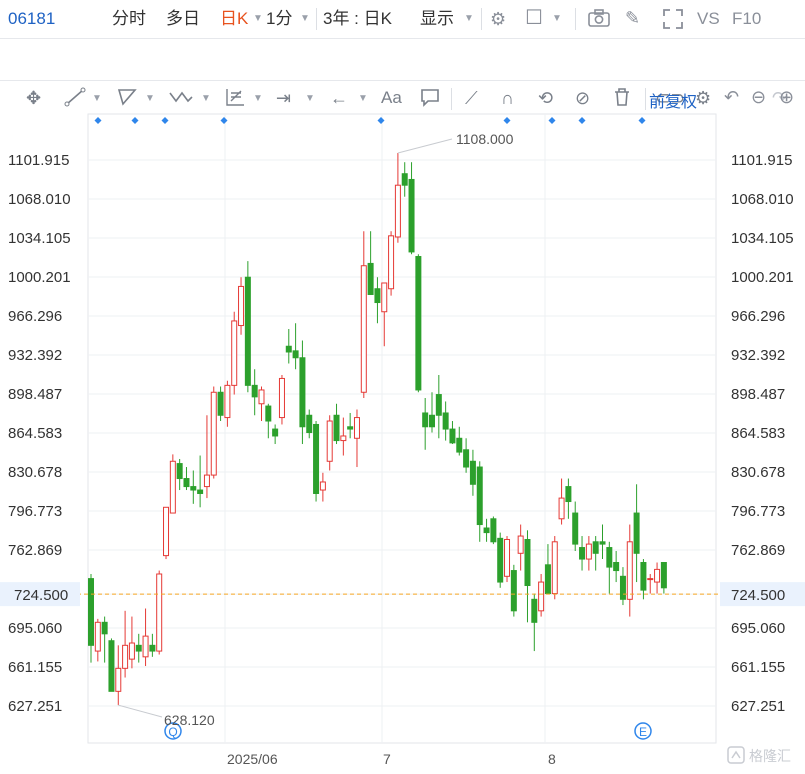 This screenshot has height=774, width=805. What do you see at coordinates (758, 706) in the screenshot?
I see `y-tick-label: 627.251` at bounding box center [758, 706].